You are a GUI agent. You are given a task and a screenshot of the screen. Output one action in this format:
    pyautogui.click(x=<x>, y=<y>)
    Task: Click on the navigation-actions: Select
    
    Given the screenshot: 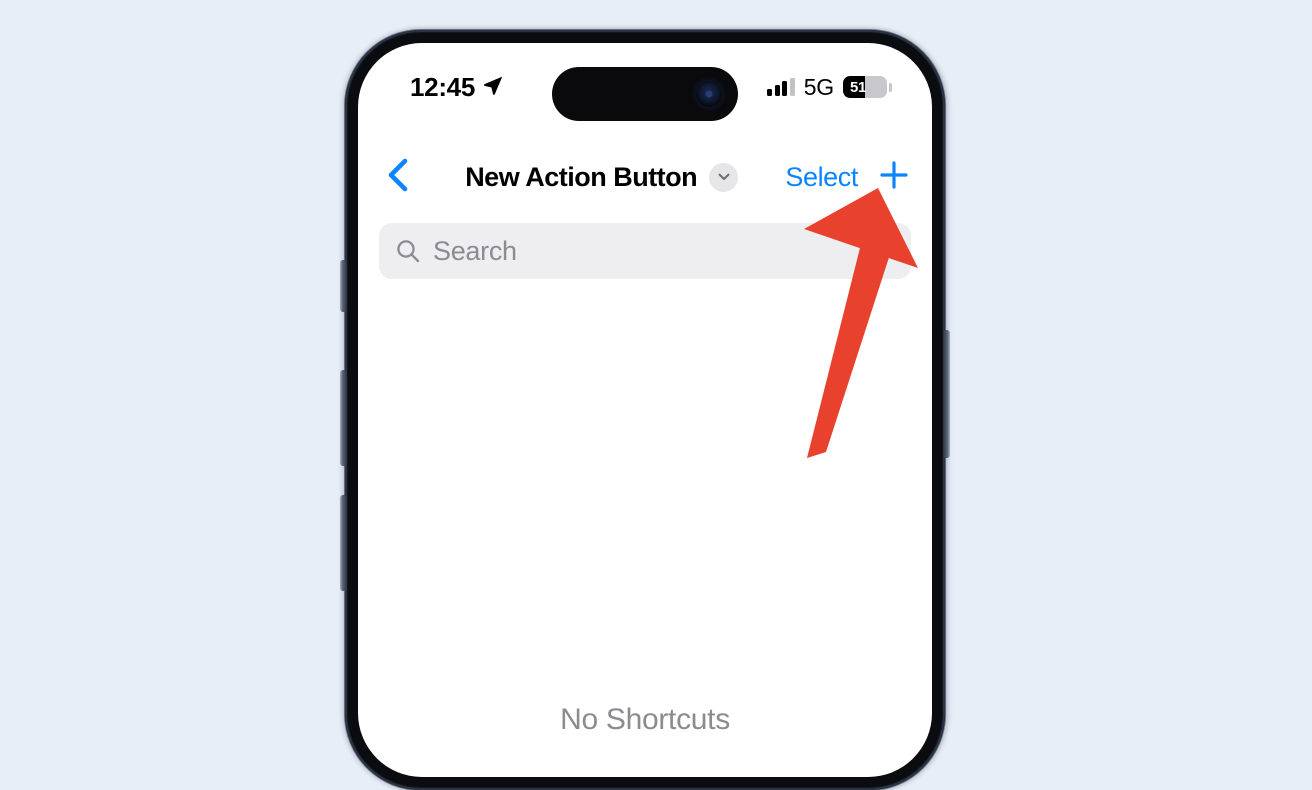 What is the action you would take?
    pyautogui.click(x=847, y=177)
    